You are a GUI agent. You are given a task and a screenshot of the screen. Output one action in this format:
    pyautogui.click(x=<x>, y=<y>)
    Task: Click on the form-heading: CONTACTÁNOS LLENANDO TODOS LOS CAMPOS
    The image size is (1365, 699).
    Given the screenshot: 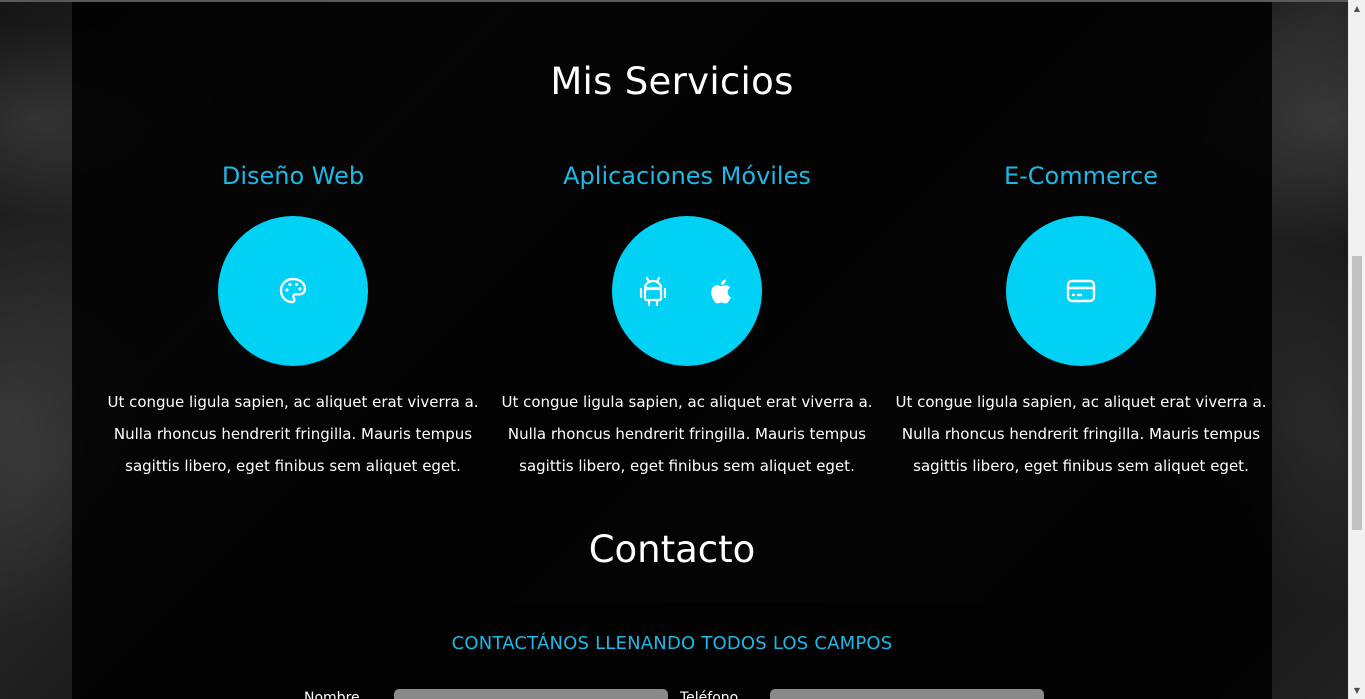 What is the action you would take?
    pyautogui.click(x=672, y=643)
    